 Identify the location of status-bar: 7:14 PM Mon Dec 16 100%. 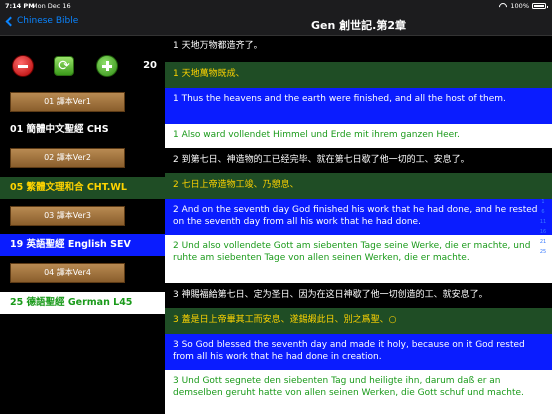
(276, 6).